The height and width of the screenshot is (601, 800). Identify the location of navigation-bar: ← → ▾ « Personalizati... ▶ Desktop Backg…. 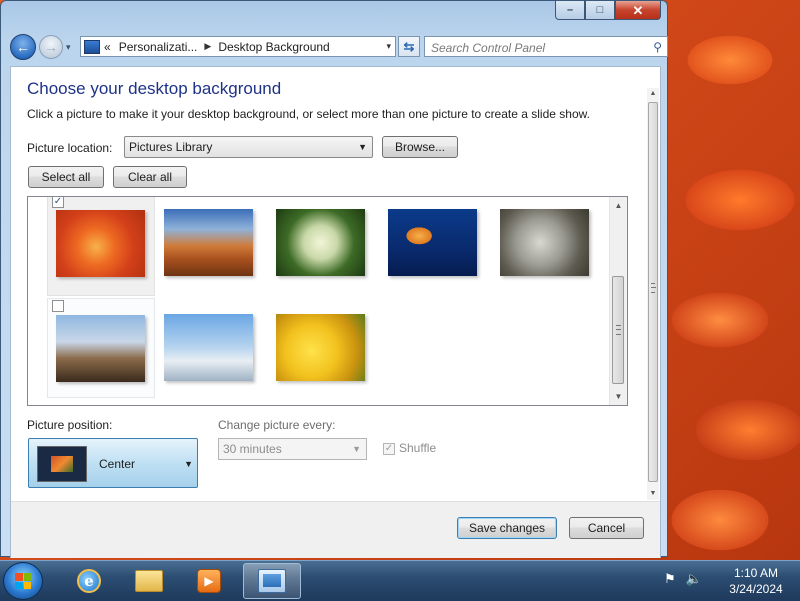
(339, 47).